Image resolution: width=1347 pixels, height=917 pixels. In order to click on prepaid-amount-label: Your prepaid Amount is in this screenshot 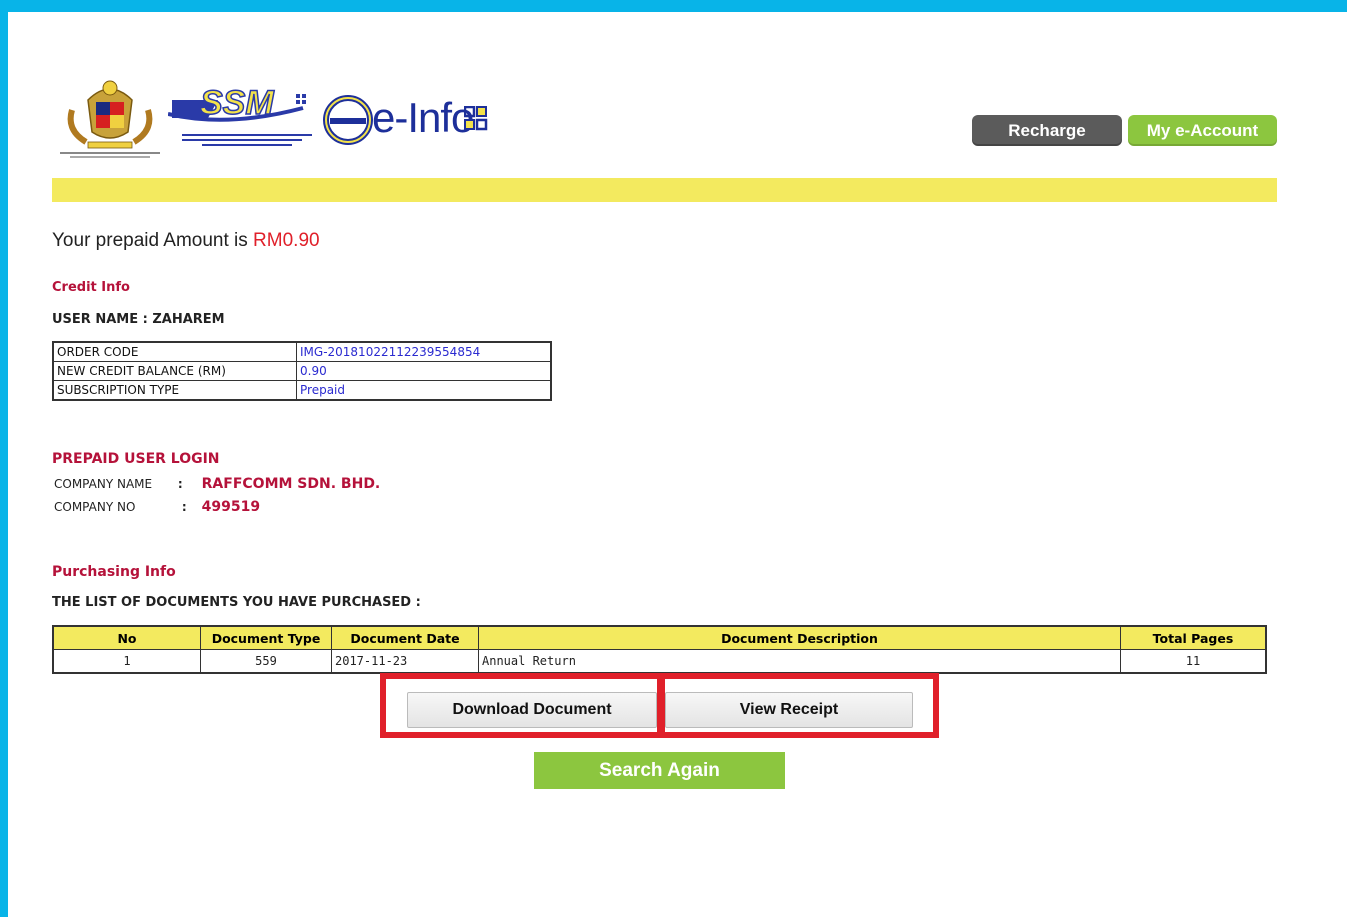, I will do `click(150, 240)`.